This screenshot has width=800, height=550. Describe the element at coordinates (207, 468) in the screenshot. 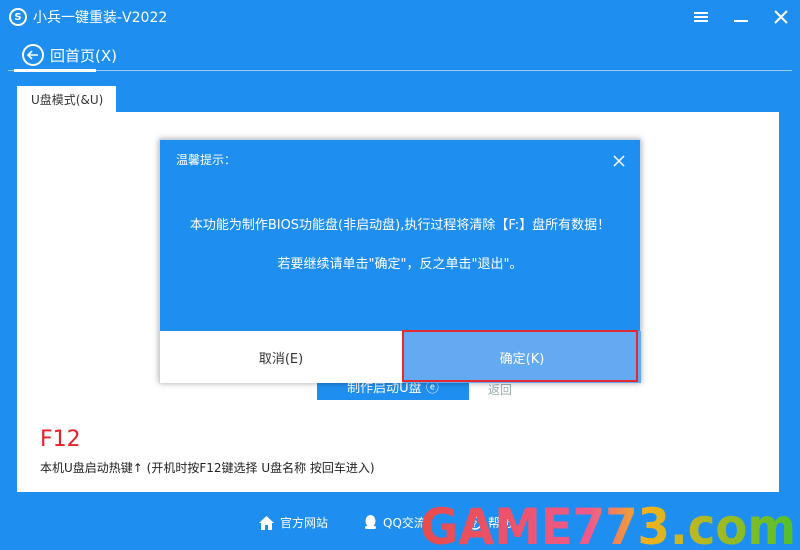

I see `boot-hotkey-description: 本机U盘启动热键↑ (开机时按F12键选择 U盘名称 按回车进入)` at that location.